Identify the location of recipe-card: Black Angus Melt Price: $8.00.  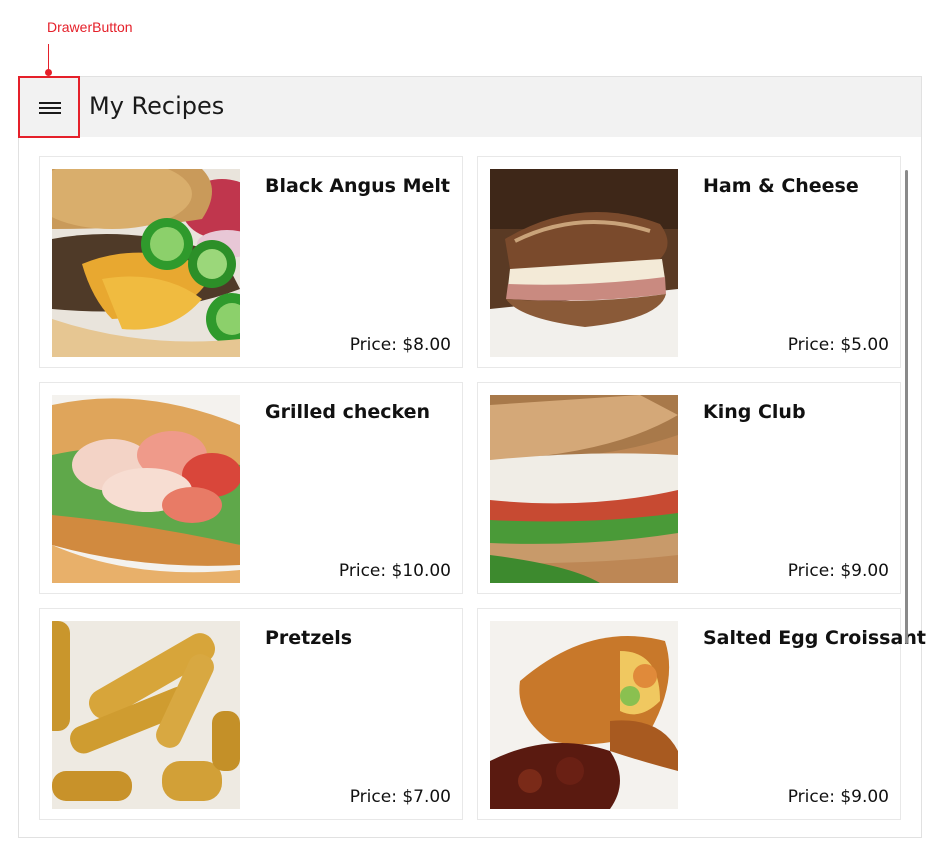
(251, 262).